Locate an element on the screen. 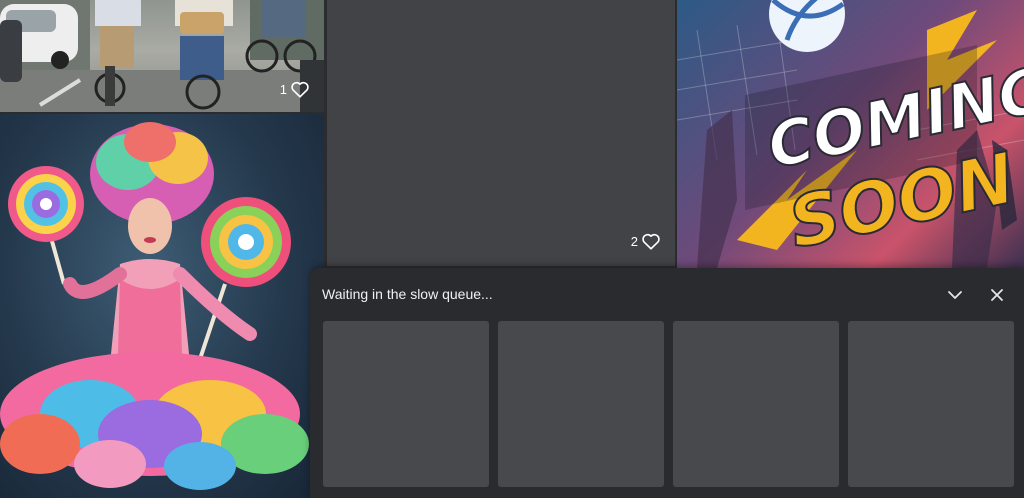 This screenshot has width=1024, height=498. like-button: 1 is located at coordinates (295, 89).